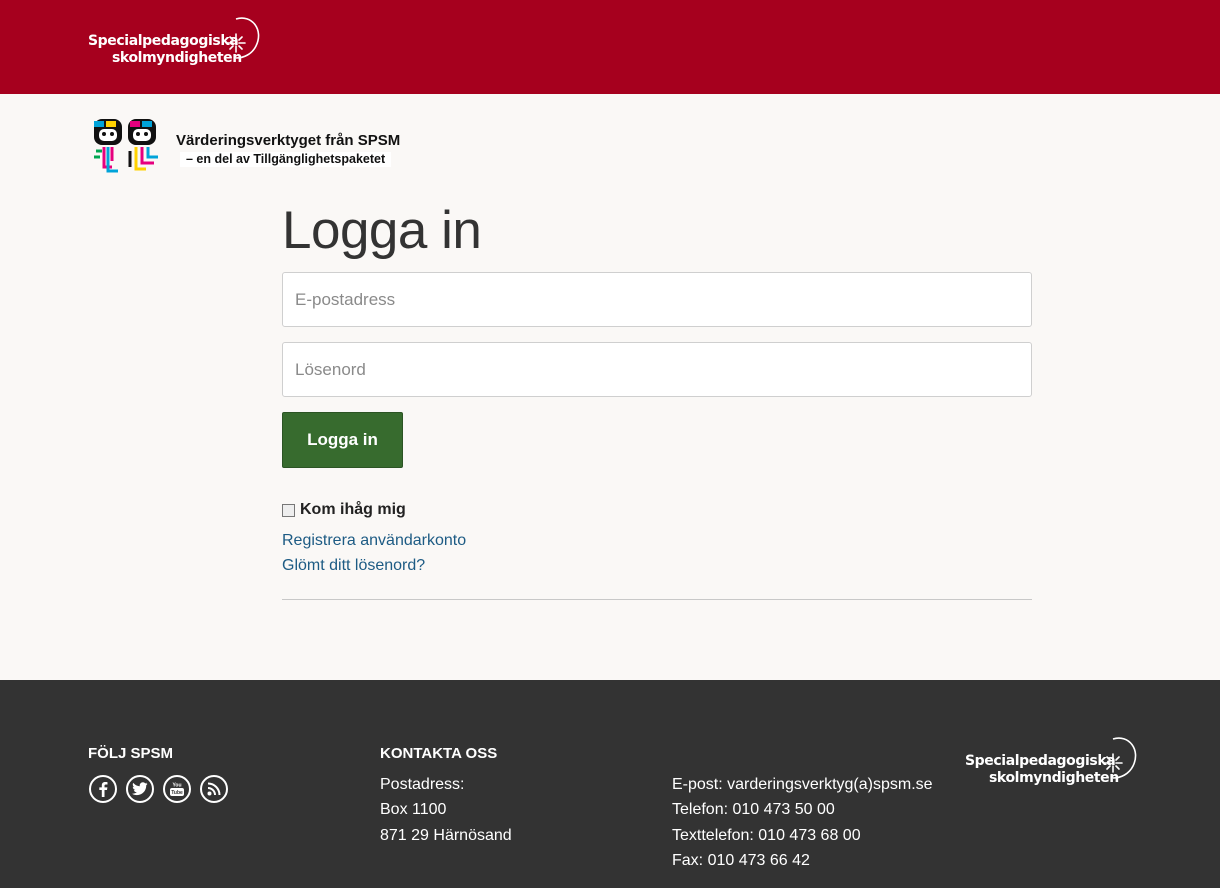 The width and height of the screenshot is (1220, 888). Describe the element at coordinates (163, 41) in the screenshot. I see `brand-name-line1: Specialpedagogiska` at that location.